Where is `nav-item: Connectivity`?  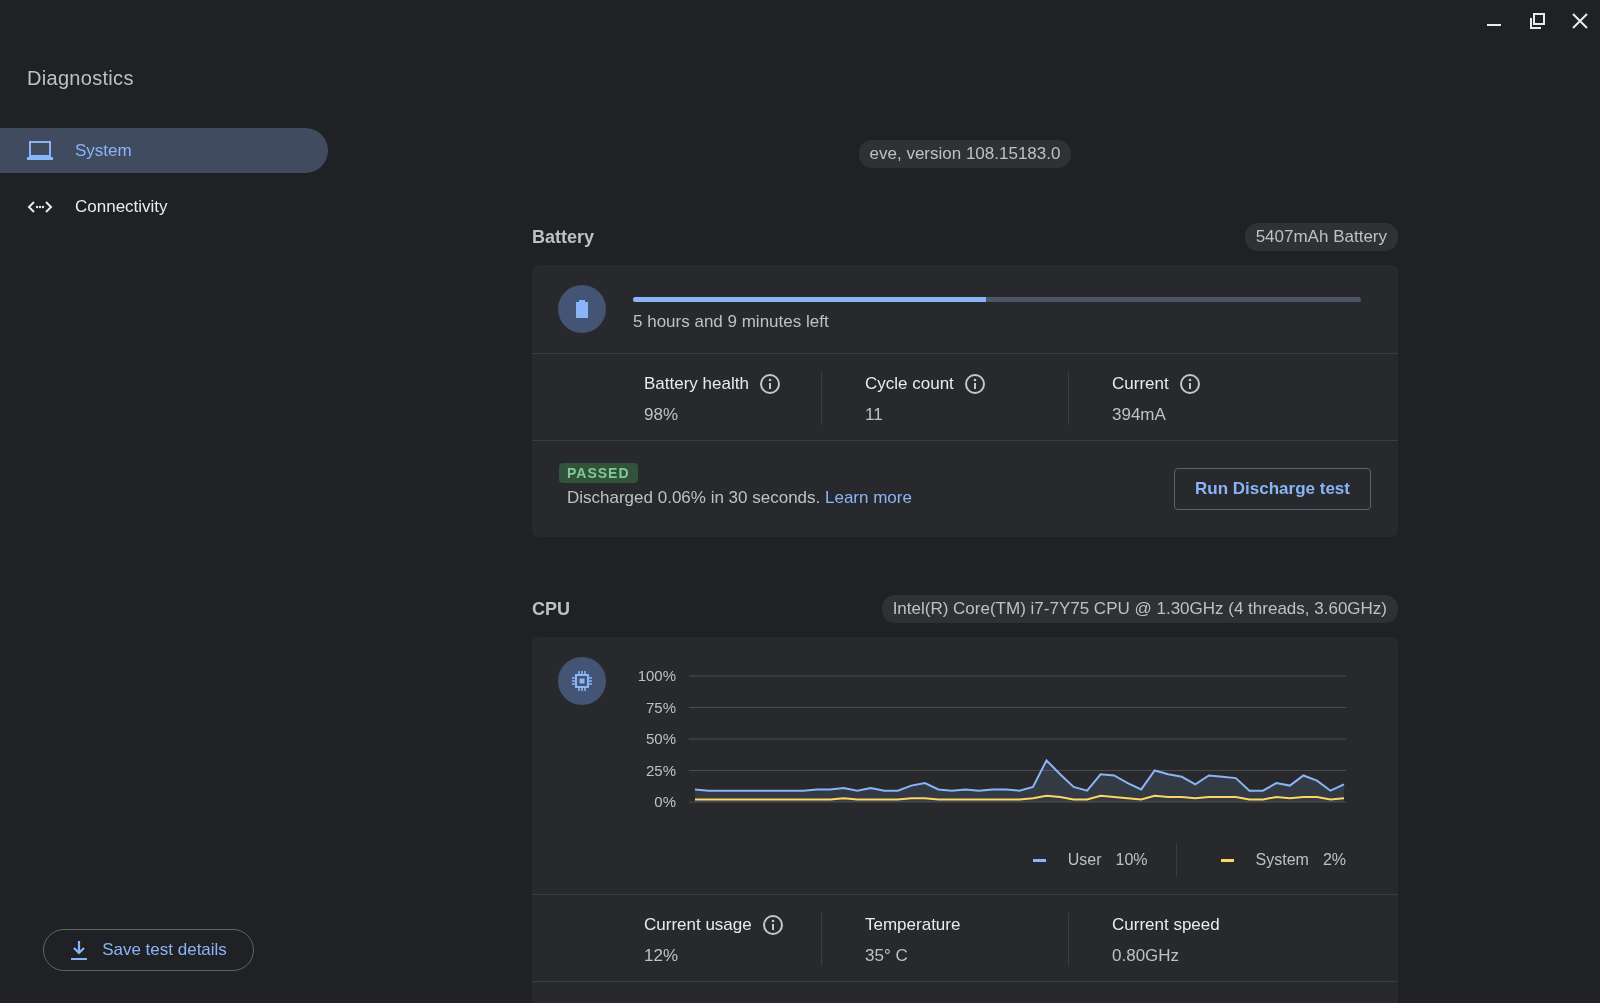 nav-item: Connectivity is located at coordinates (164, 206).